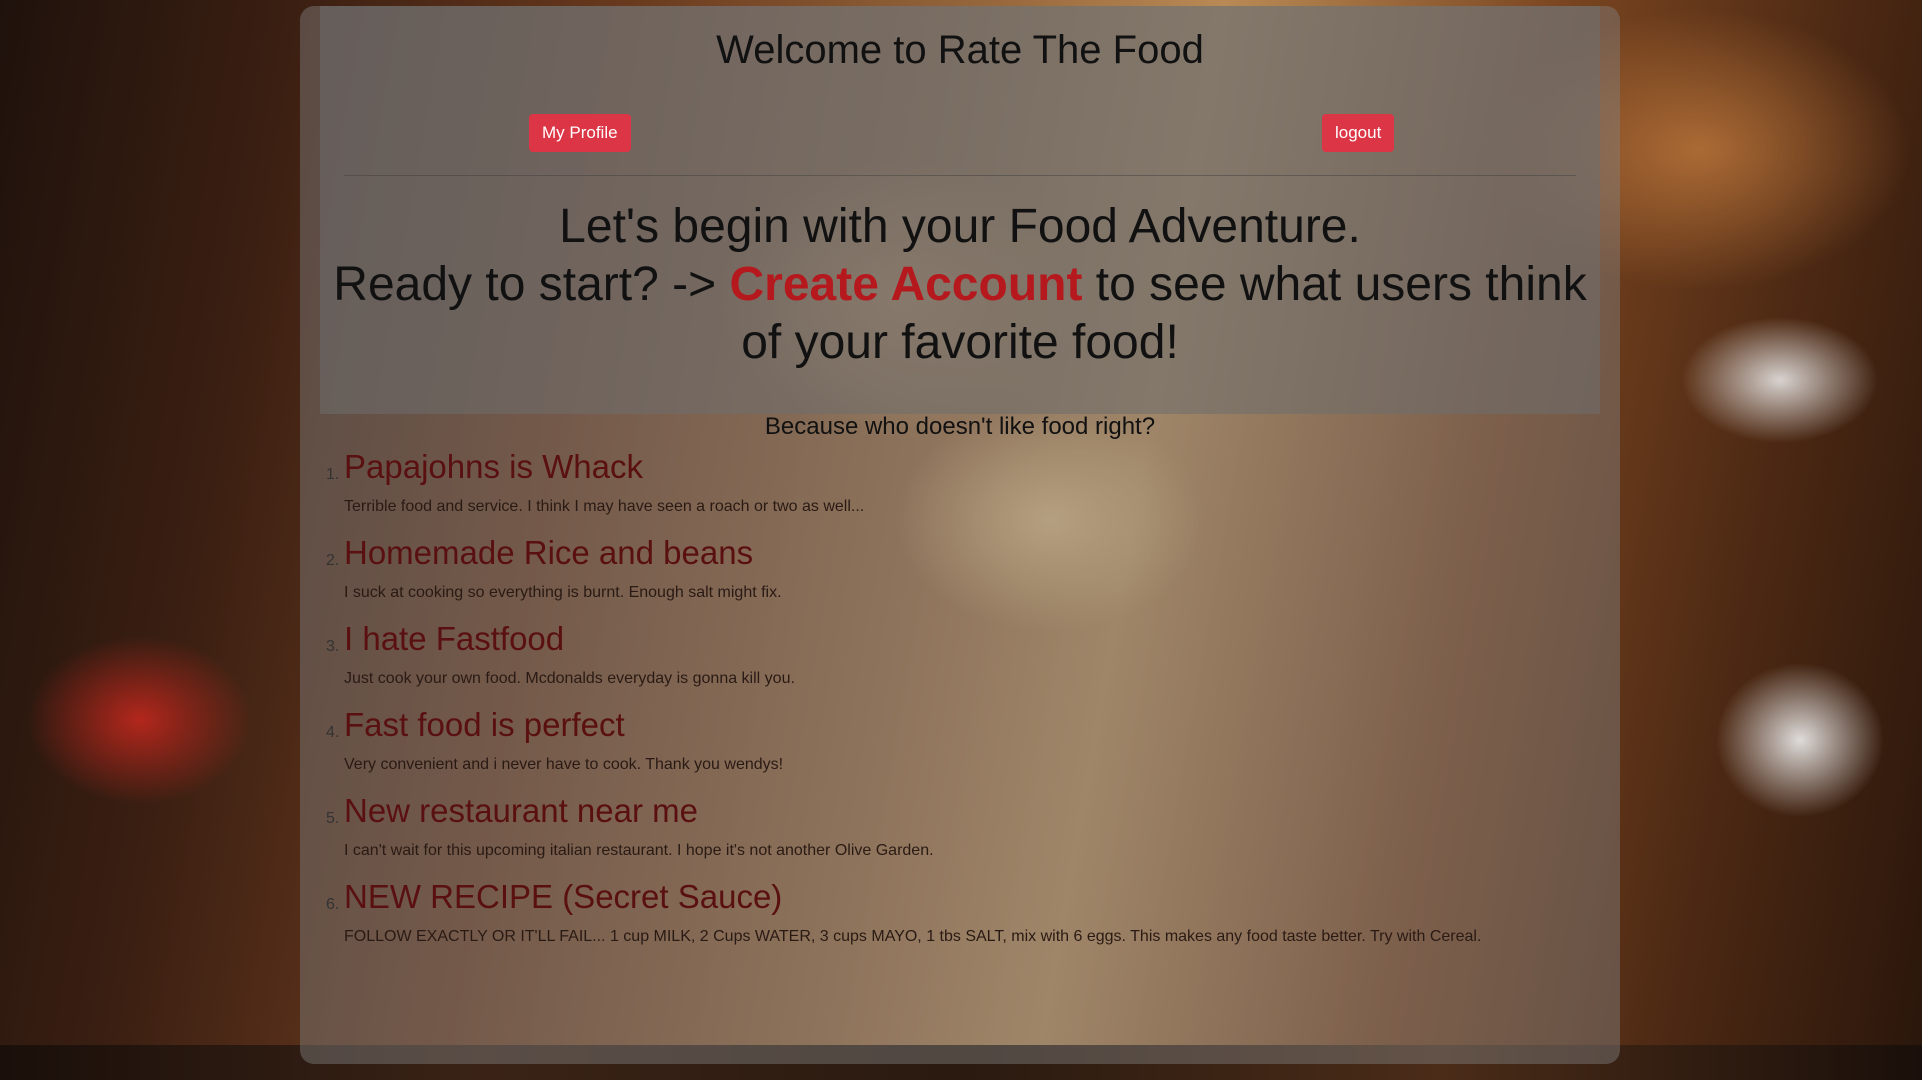  Describe the element at coordinates (905, 284) in the screenshot. I see `create-account-link: Create Account` at that location.